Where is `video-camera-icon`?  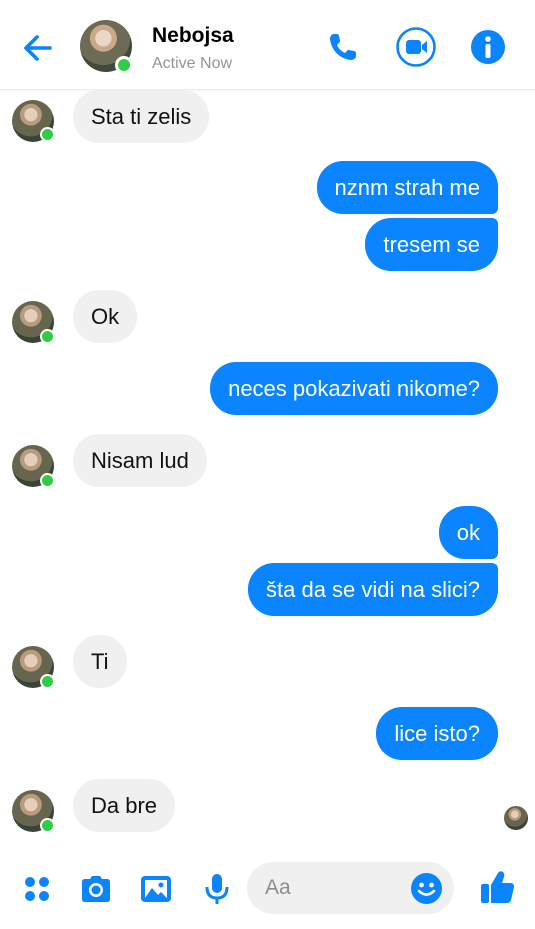
video-camera-icon is located at coordinates (416, 47).